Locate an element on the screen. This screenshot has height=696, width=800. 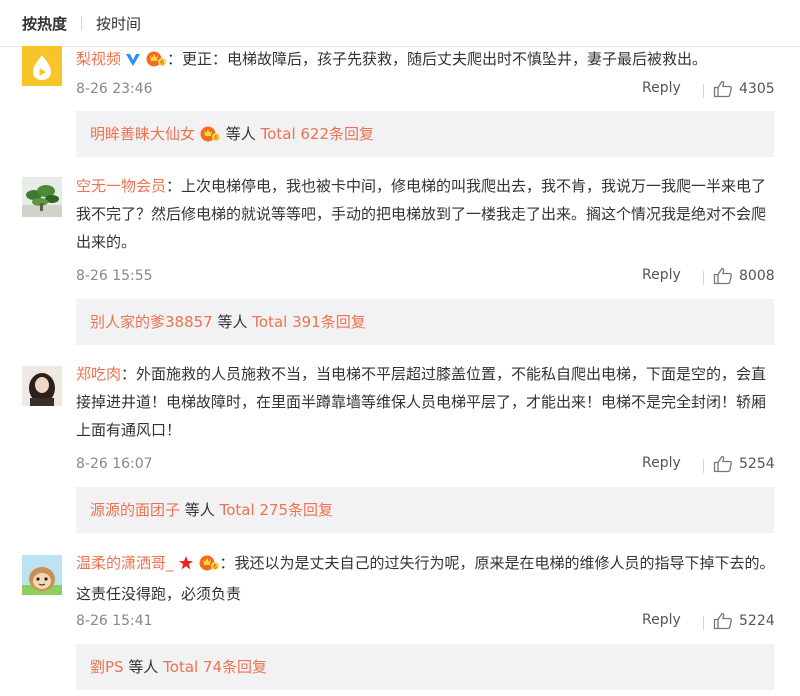
sub-reply-username: 别人家的爹38857 is located at coordinates (151, 322).